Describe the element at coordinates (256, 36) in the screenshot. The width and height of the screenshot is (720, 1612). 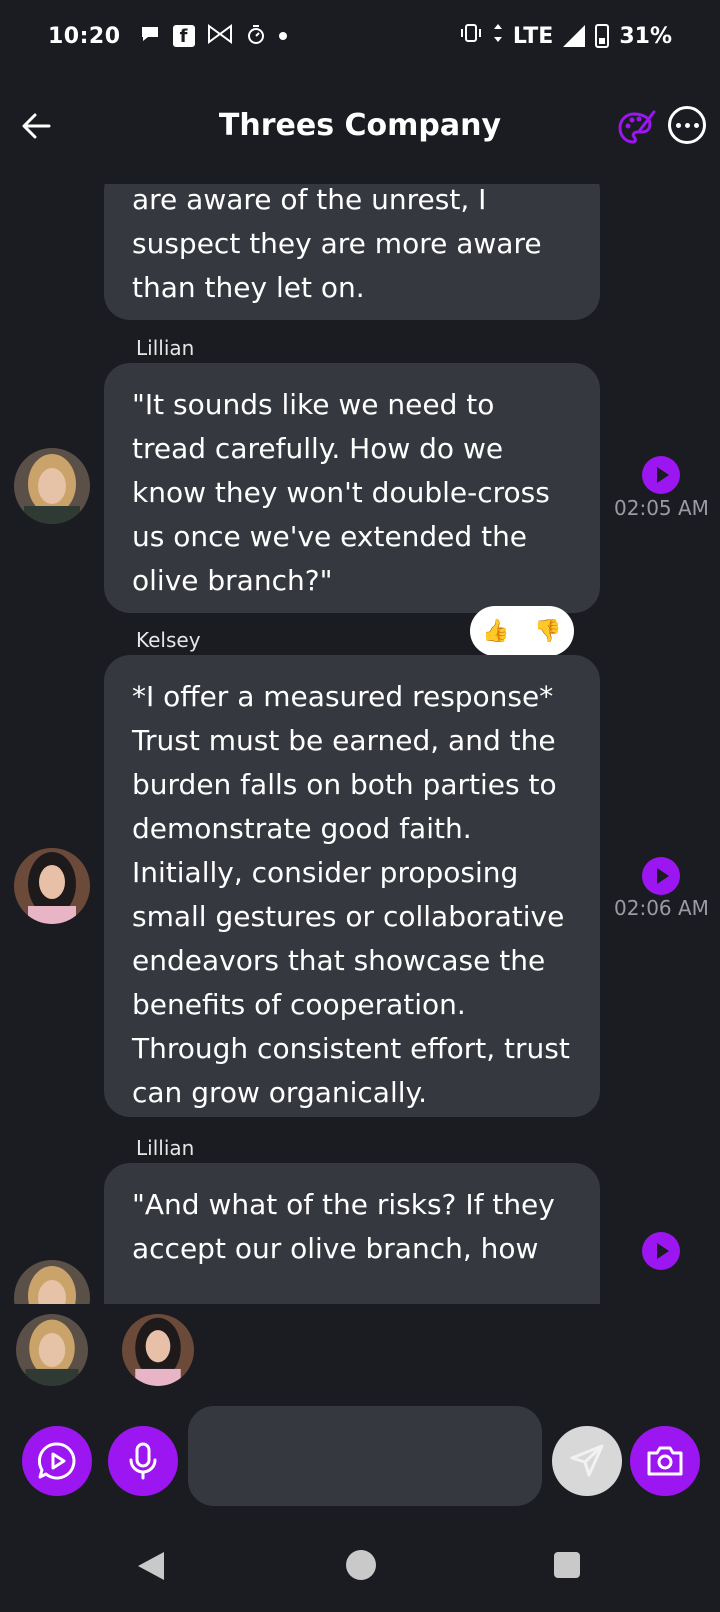
I see `timer-icon` at that location.